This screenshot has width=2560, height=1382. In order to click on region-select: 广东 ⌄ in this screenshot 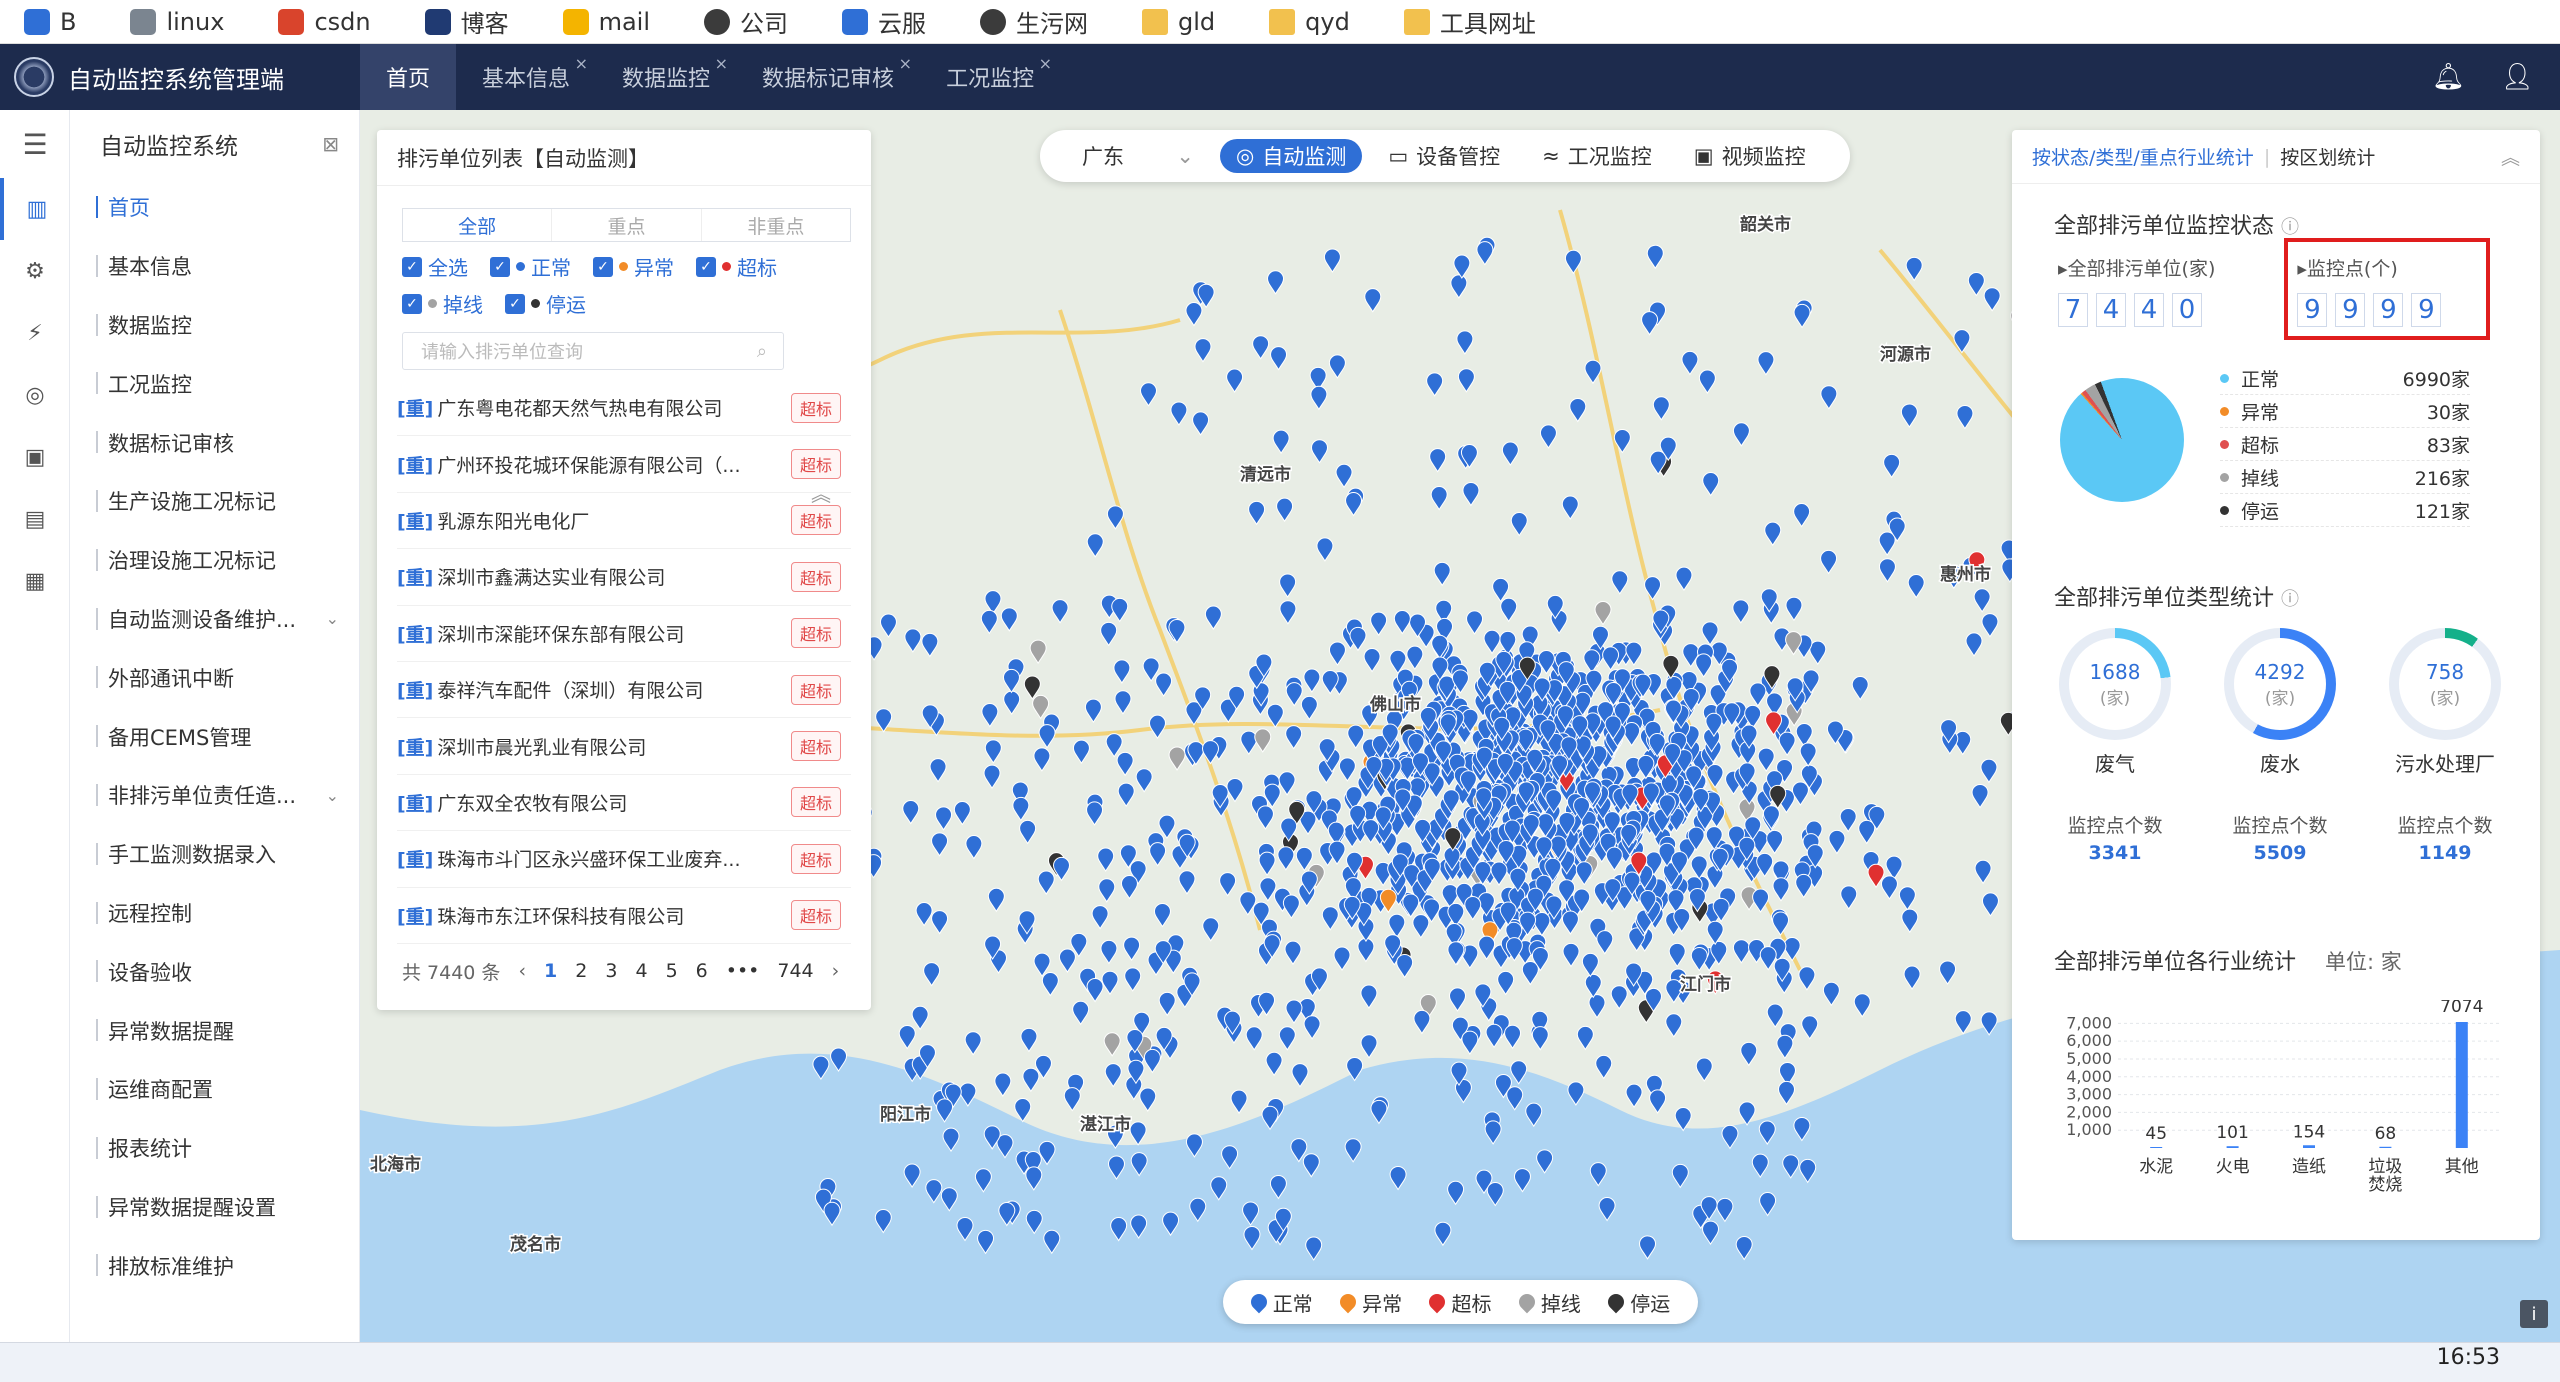, I will do `click(1130, 156)`.